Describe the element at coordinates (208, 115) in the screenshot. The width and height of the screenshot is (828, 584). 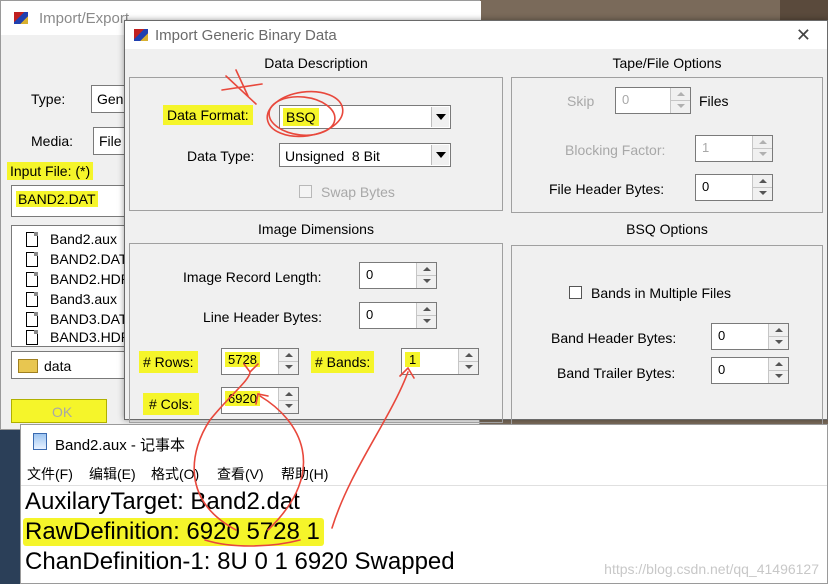
I see `data-format-label: Data Format:` at that location.